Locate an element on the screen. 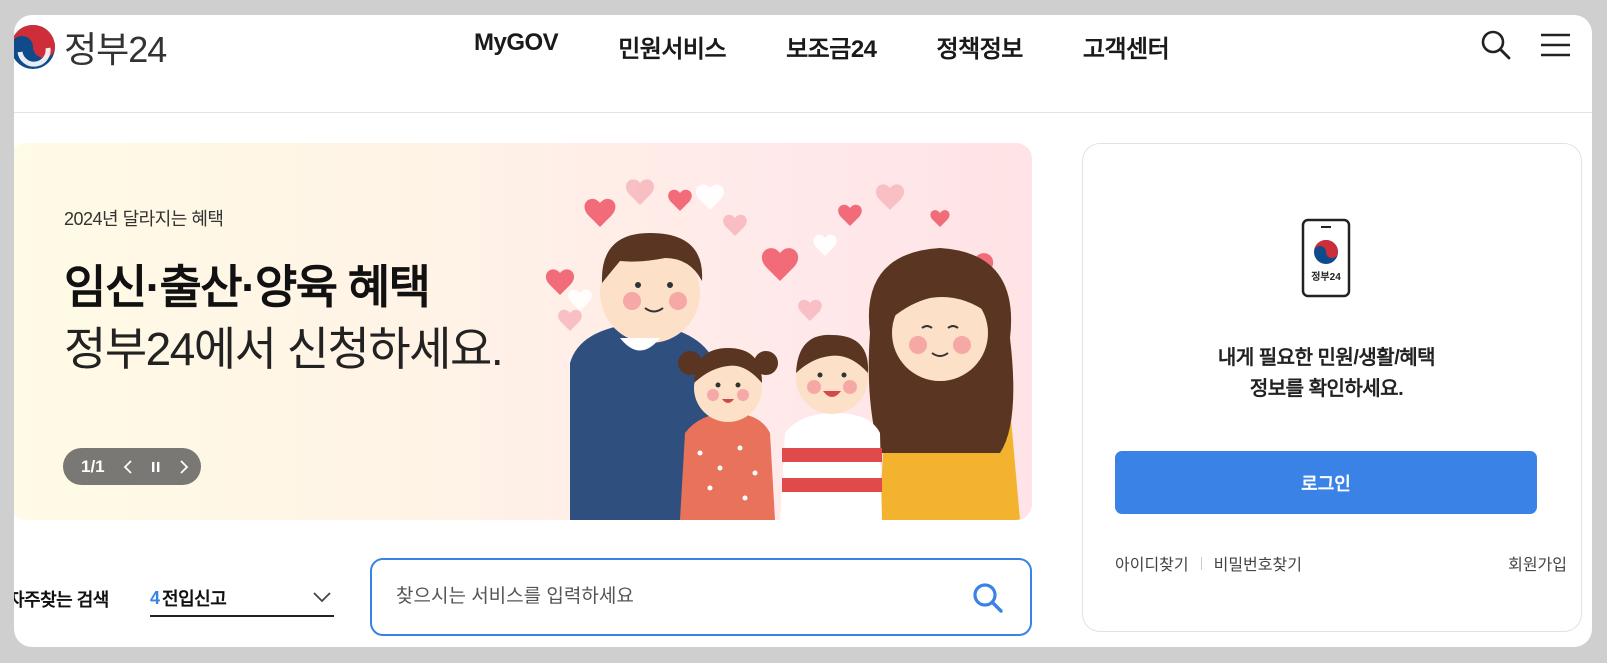  nav-civil-service: 민원서비스 is located at coordinates (672, 46).